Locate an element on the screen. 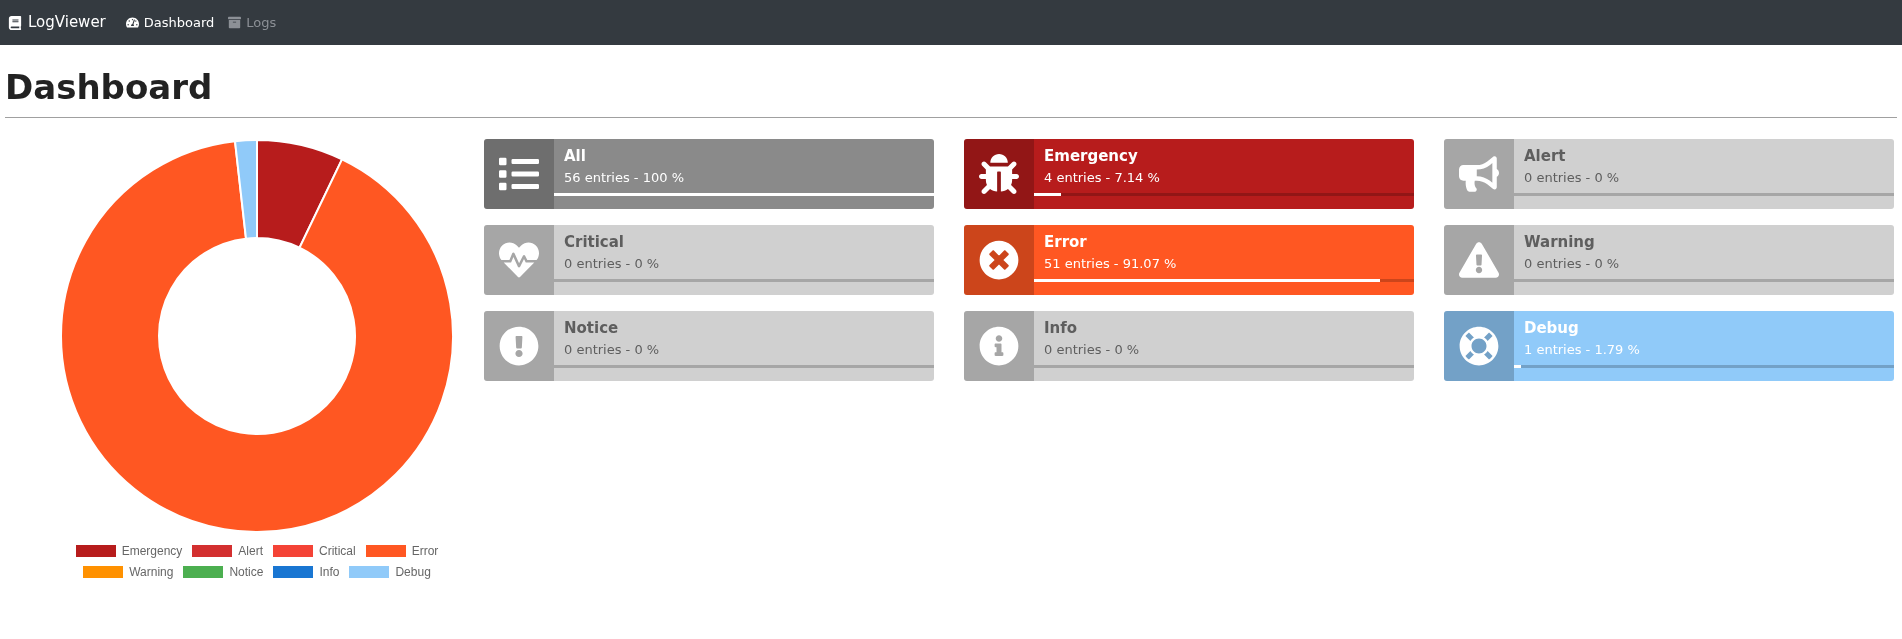 The width and height of the screenshot is (1902, 639). card-info: 56 entries - 100 % is located at coordinates (624, 178).